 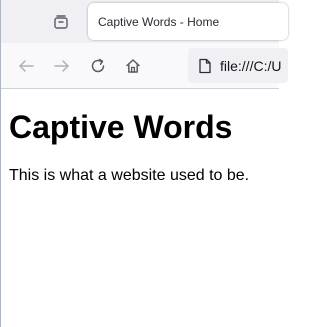 I want to click on tab-title: Captive Words - Home, so click(x=159, y=21).